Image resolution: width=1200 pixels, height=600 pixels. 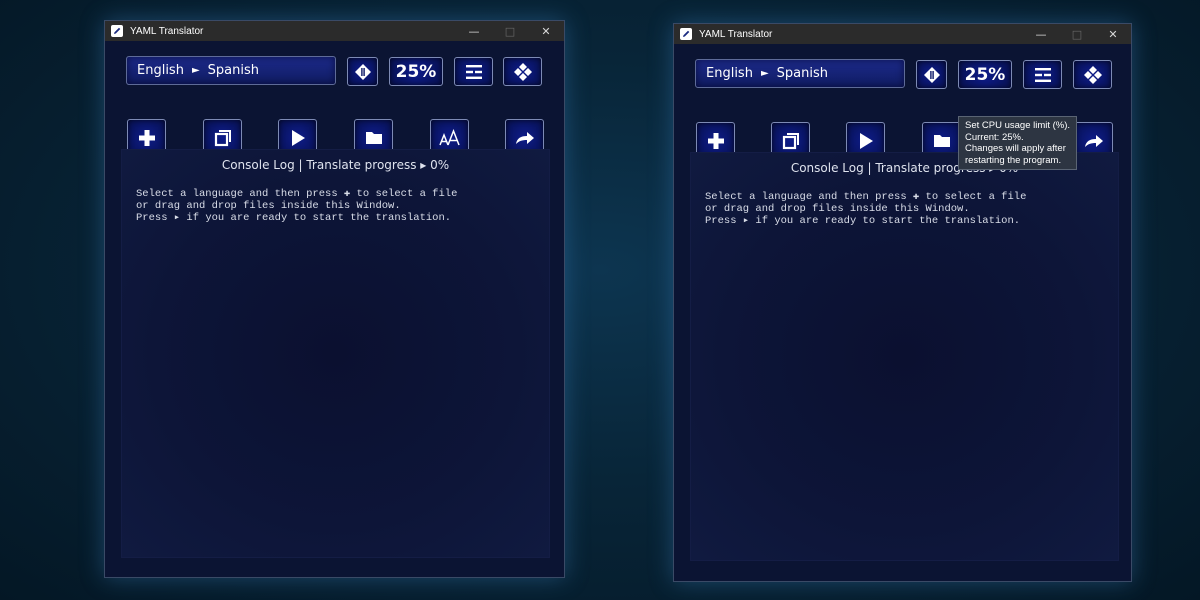 I want to click on tooltip-line: Current: 25%., so click(x=994, y=137).